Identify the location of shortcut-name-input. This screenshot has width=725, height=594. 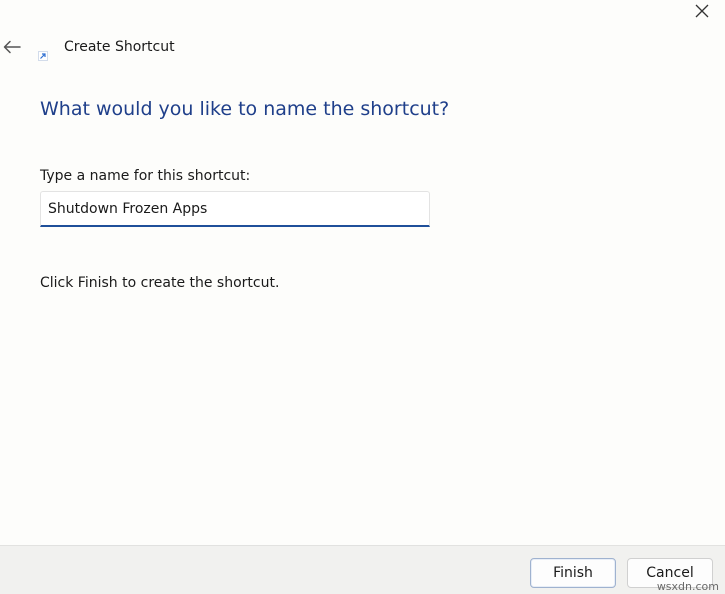
(235, 209).